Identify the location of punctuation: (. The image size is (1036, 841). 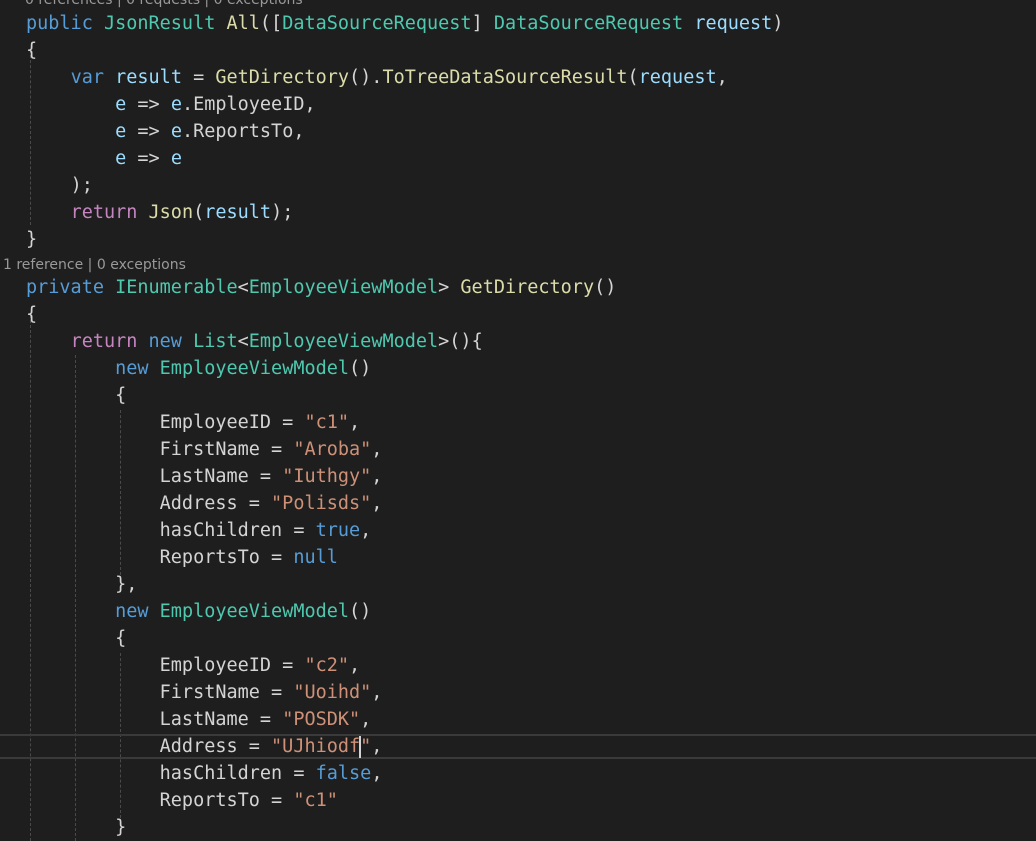
(199, 212).